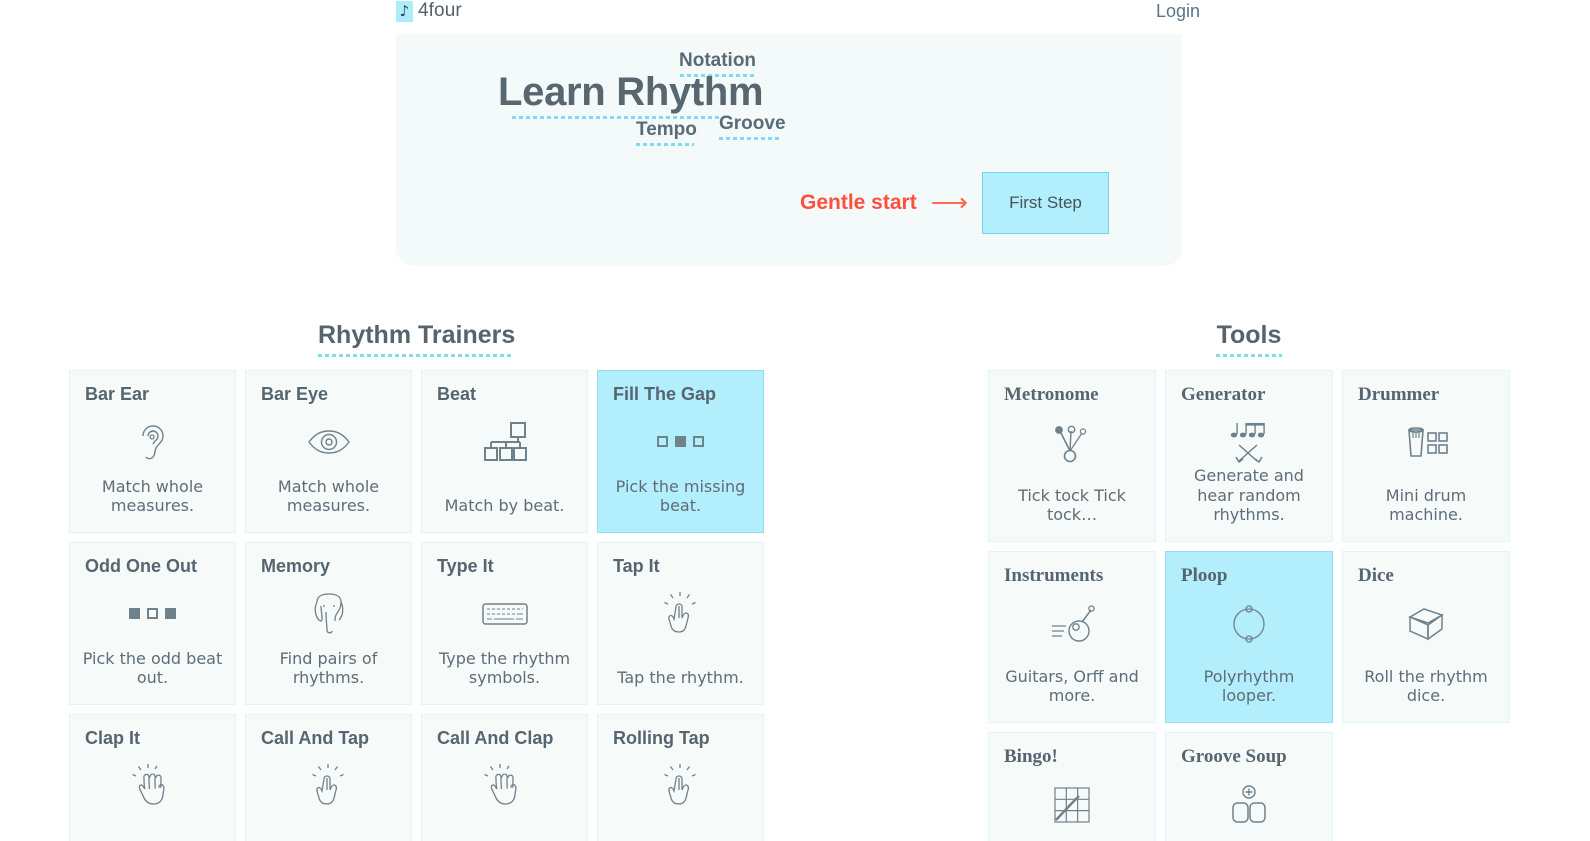 The image size is (1590, 841). Describe the element at coordinates (505, 442) in the screenshot. I see `hierarchy-icon` at that location.